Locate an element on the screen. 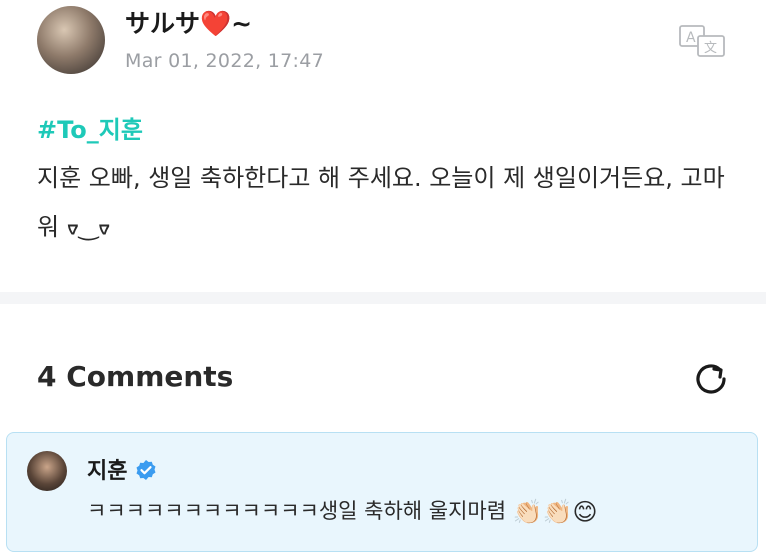 This screenshot has height=556, width=766. commenter-avatar is located at coordinates (47, 471).